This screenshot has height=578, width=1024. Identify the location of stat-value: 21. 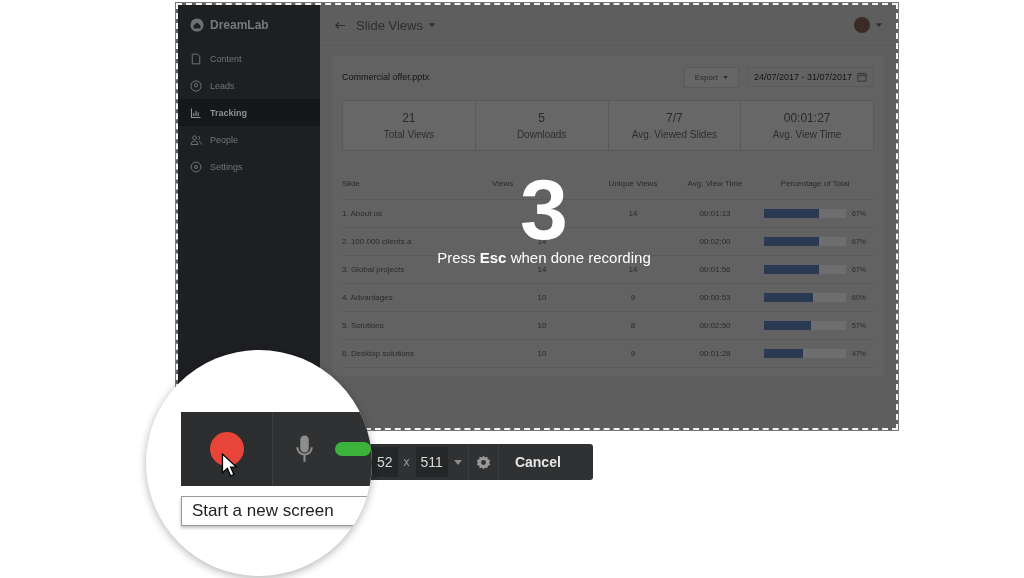
(409, 118).